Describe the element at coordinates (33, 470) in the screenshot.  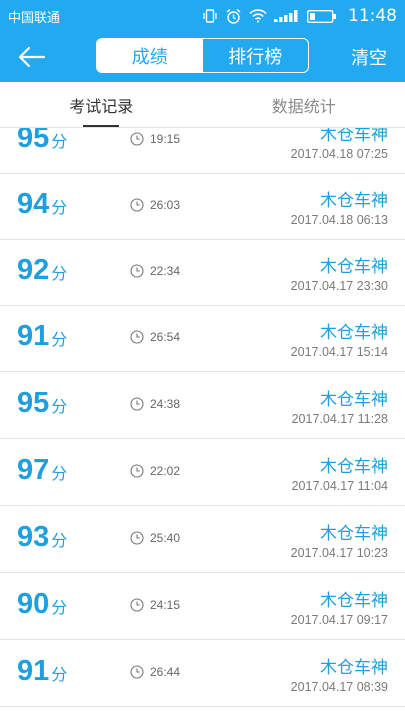
I see `score-value: 97` at that location.